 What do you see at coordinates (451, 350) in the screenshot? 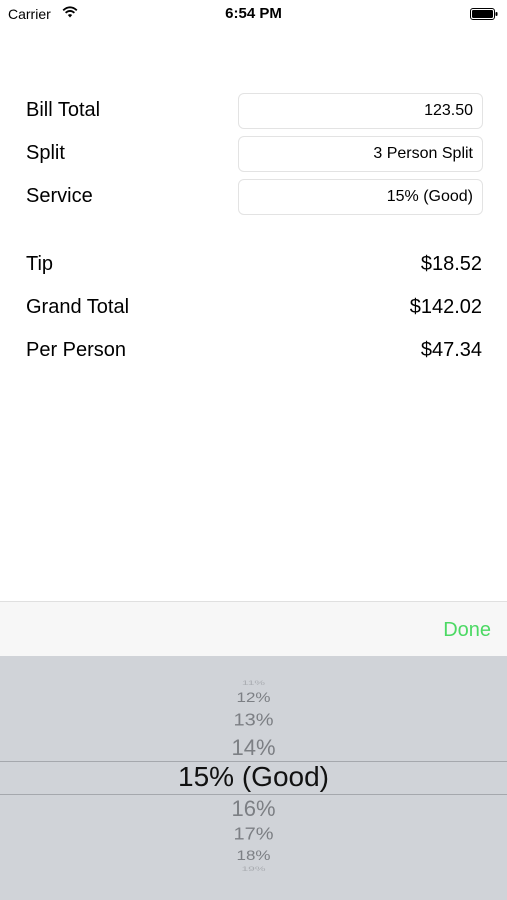
I see `per-person-value: $47.34` at bounding box center [451, 350].